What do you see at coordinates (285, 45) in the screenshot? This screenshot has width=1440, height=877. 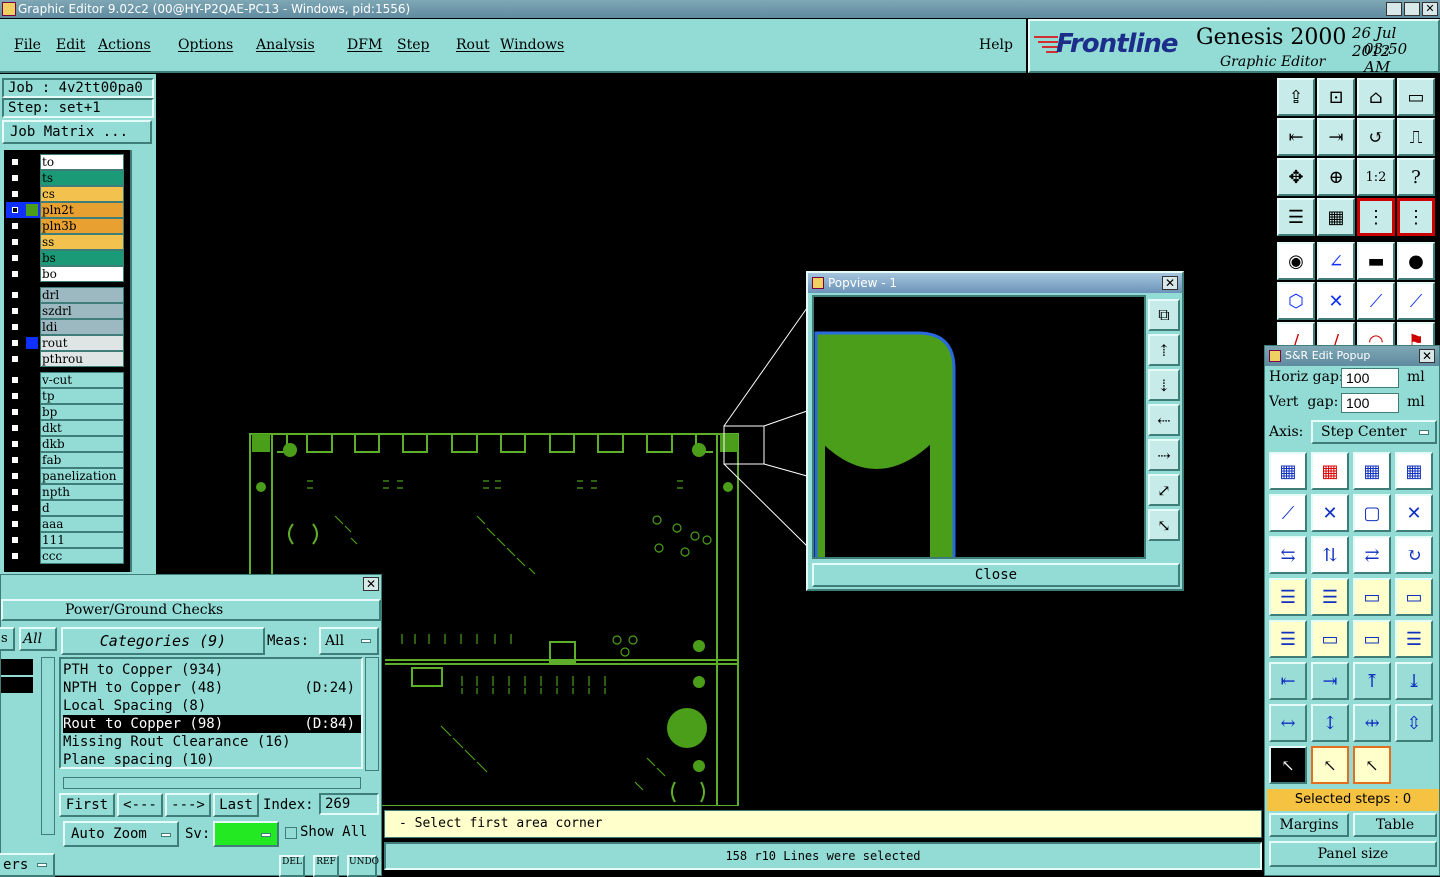 I see `menu-analysis: Analysis` at bounding box center [285, 45].